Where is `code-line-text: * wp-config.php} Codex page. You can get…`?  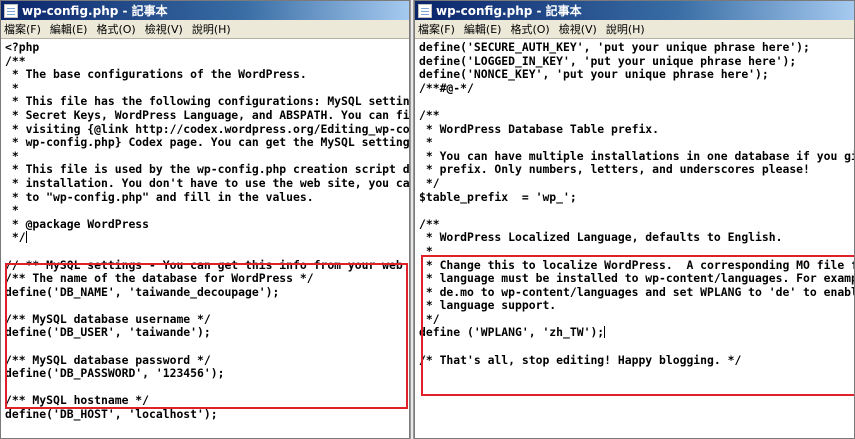 code-line-text: * wp-config.php} Codex page. You can get… is located at coordinates (210, 142).